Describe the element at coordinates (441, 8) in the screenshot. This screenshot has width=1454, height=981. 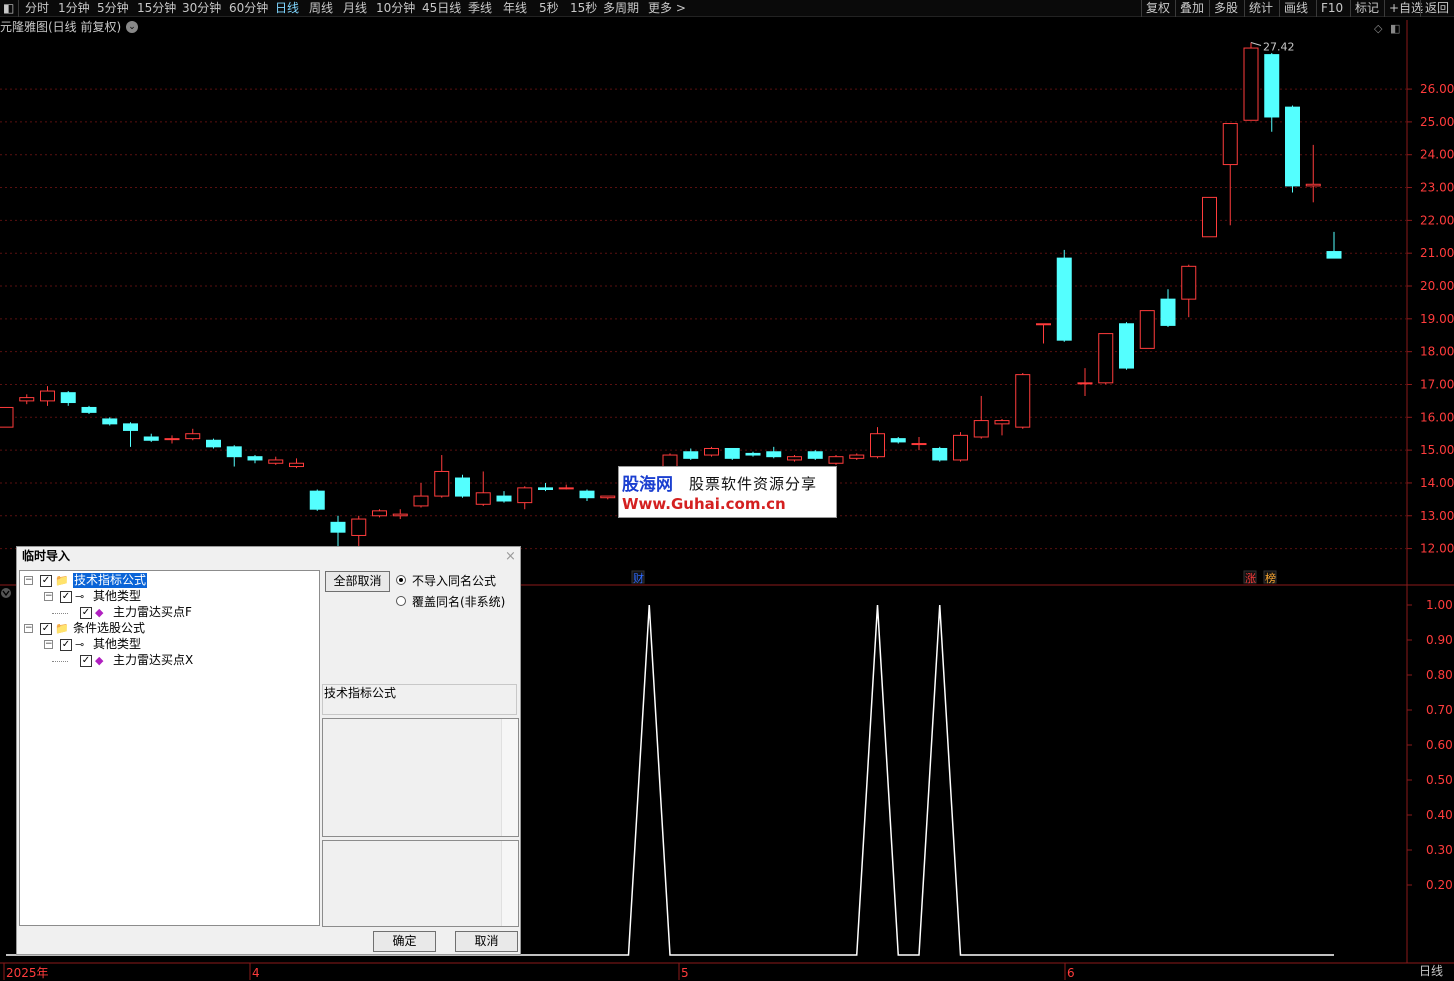
I see `period-tab-10: 45日线` at that location.